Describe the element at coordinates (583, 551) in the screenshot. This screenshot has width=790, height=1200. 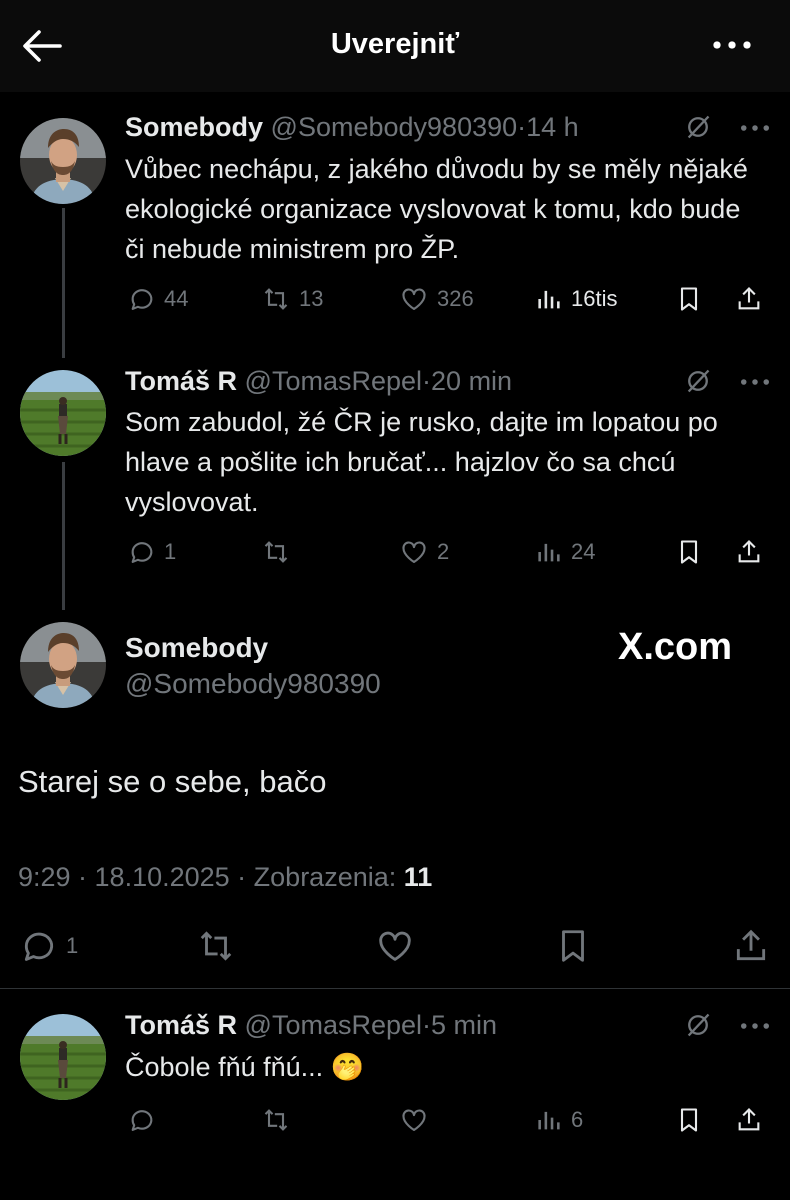
I see `views-count: 24` at that location.